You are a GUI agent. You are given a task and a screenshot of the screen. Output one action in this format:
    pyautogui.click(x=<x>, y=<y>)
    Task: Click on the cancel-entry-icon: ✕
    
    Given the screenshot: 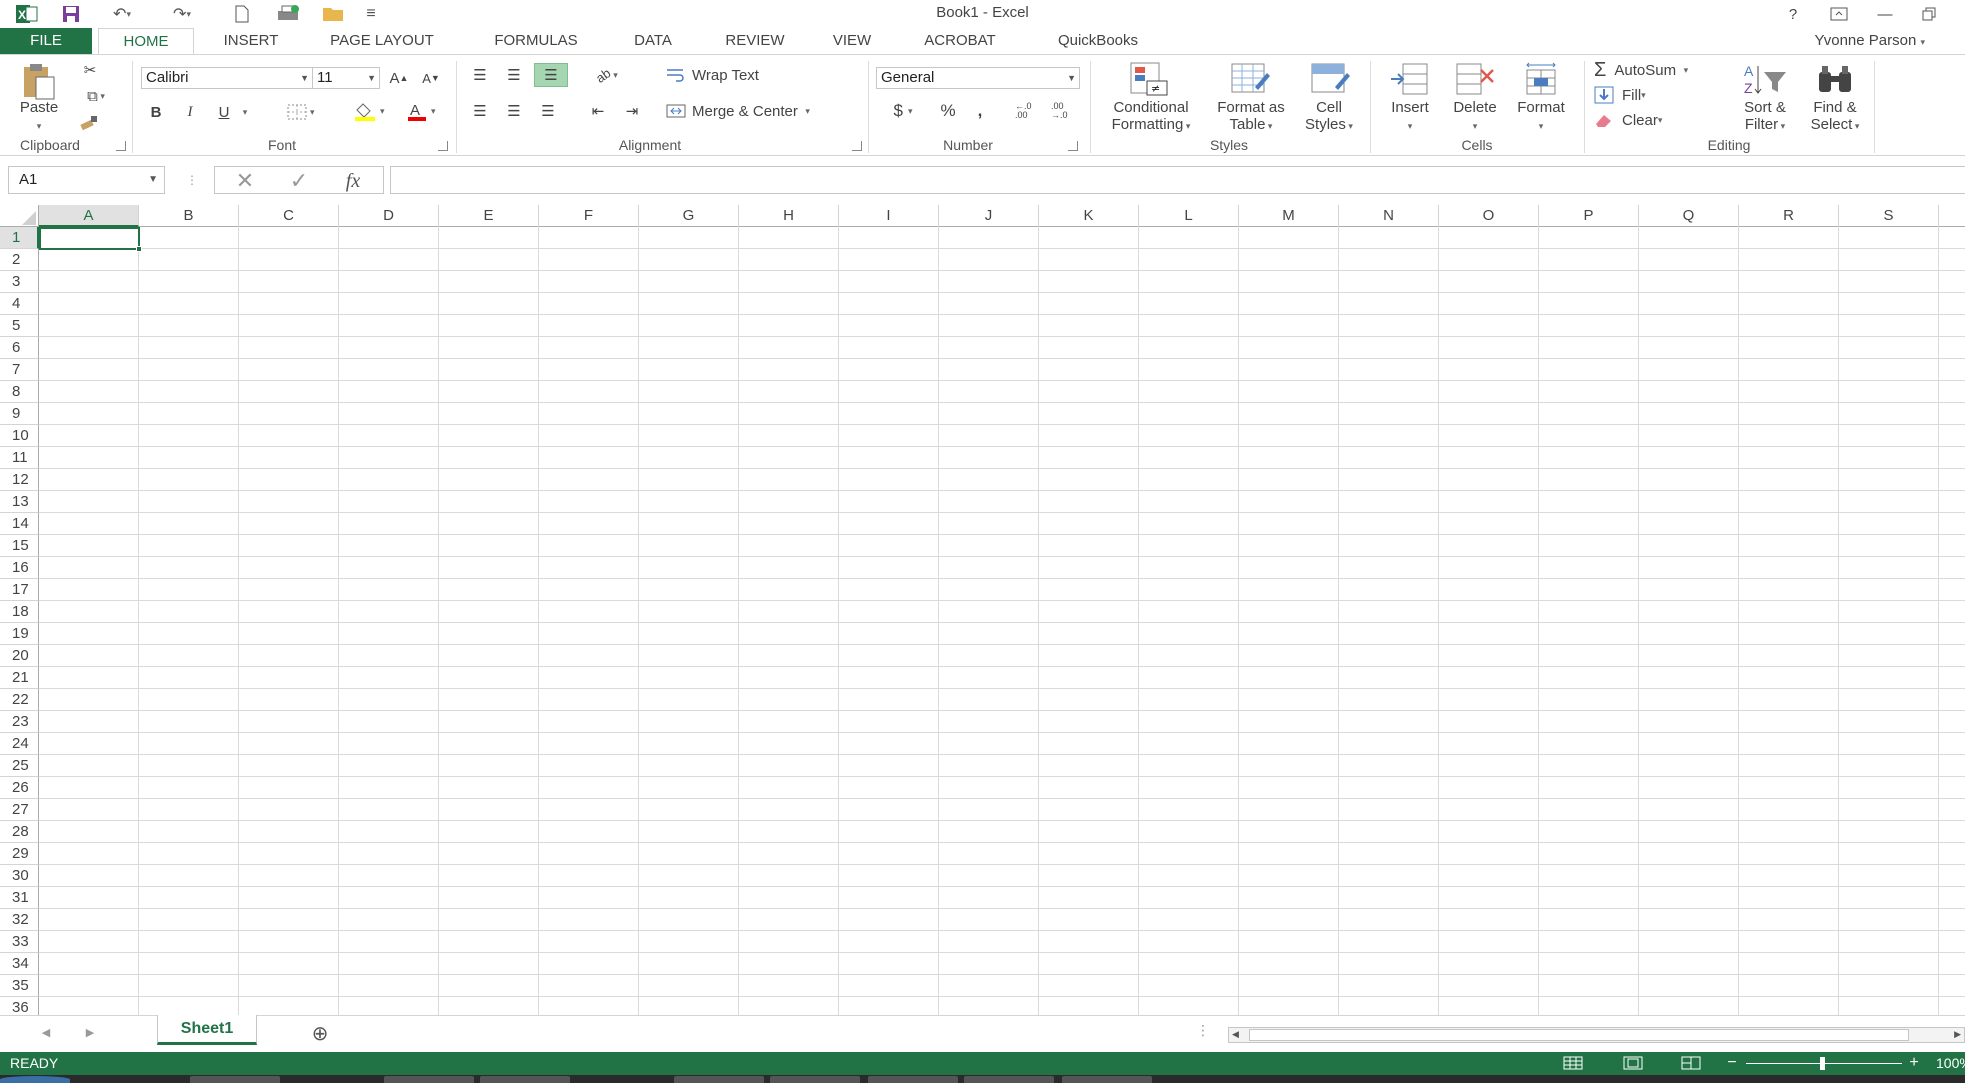 What is the action you would take?
    pyautogui.click(x=245, y=180)
    